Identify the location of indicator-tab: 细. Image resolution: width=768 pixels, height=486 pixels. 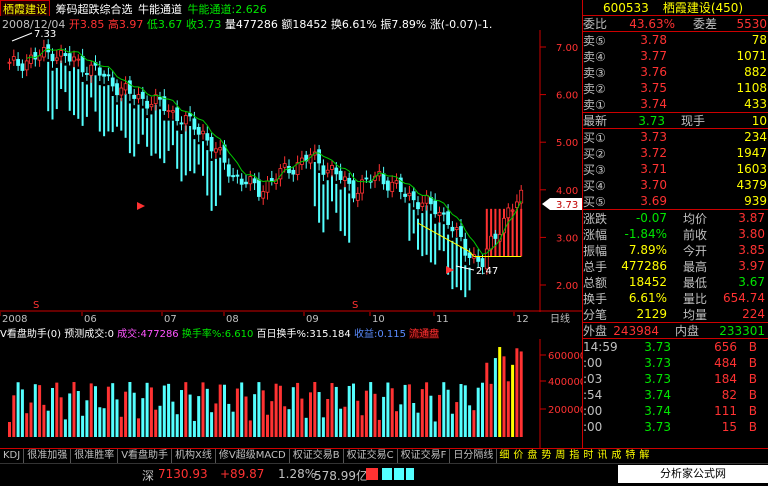
(504, 456).